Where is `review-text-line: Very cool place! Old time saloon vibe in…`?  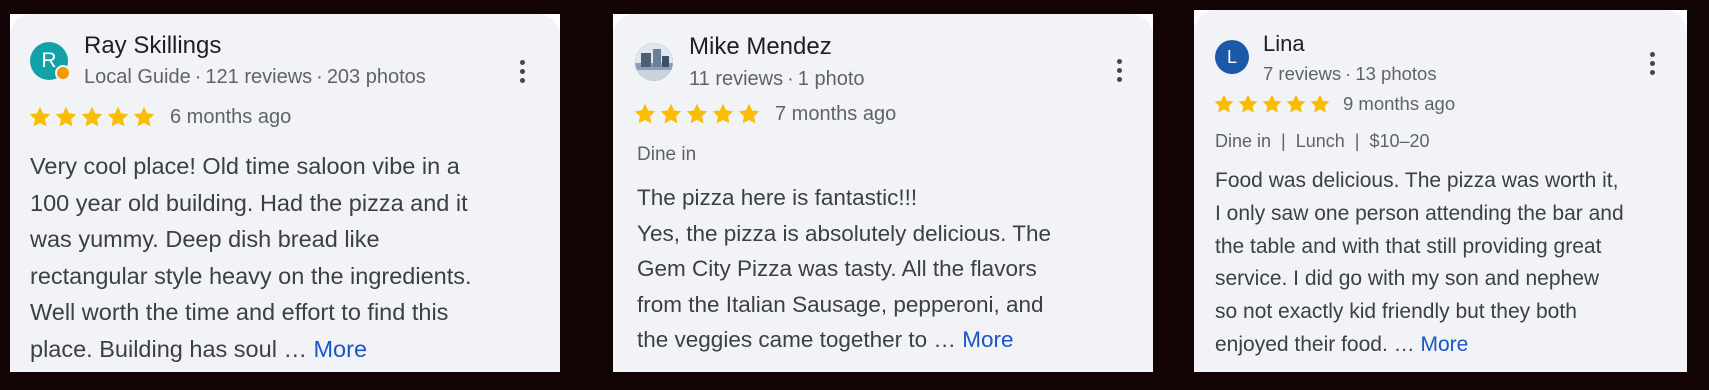 review-text-line: Very cool place! Old time saloon vibe in… is located at coordinates (245, 166).